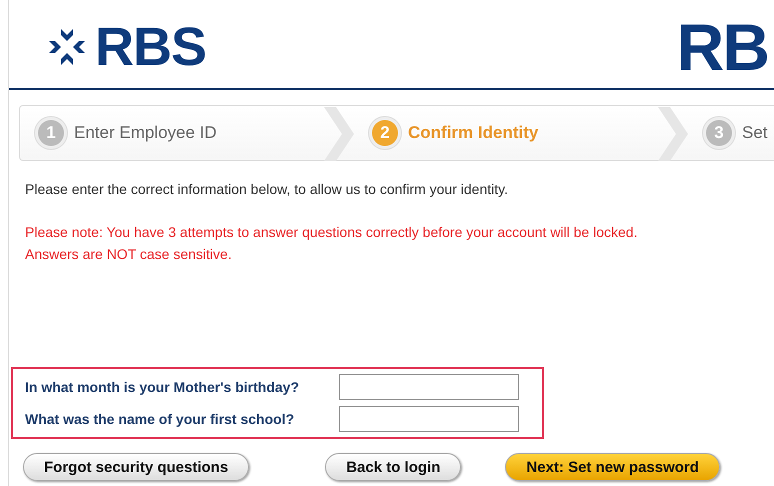  I want to click on warning-text: Please note: You have 3 attempts to answer questions correctly before your account will be locked., so click(331, 232).